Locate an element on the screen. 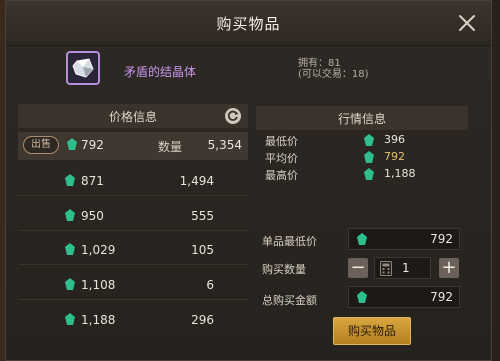 The width and height of the screenshot is (500, 361). close-icon is located at coordinates (467, 23).